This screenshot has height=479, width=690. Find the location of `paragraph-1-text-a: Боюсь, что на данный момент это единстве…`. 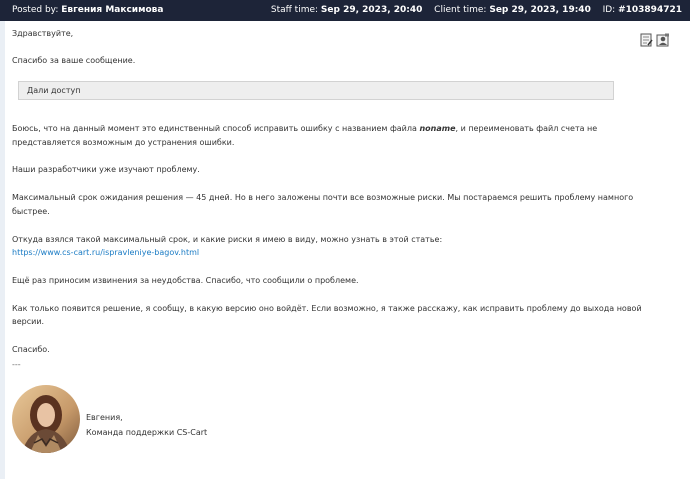

paragraph-1-text-a: Боюсь, что на данный момент это единстве… is located at coordinates (216, 128).